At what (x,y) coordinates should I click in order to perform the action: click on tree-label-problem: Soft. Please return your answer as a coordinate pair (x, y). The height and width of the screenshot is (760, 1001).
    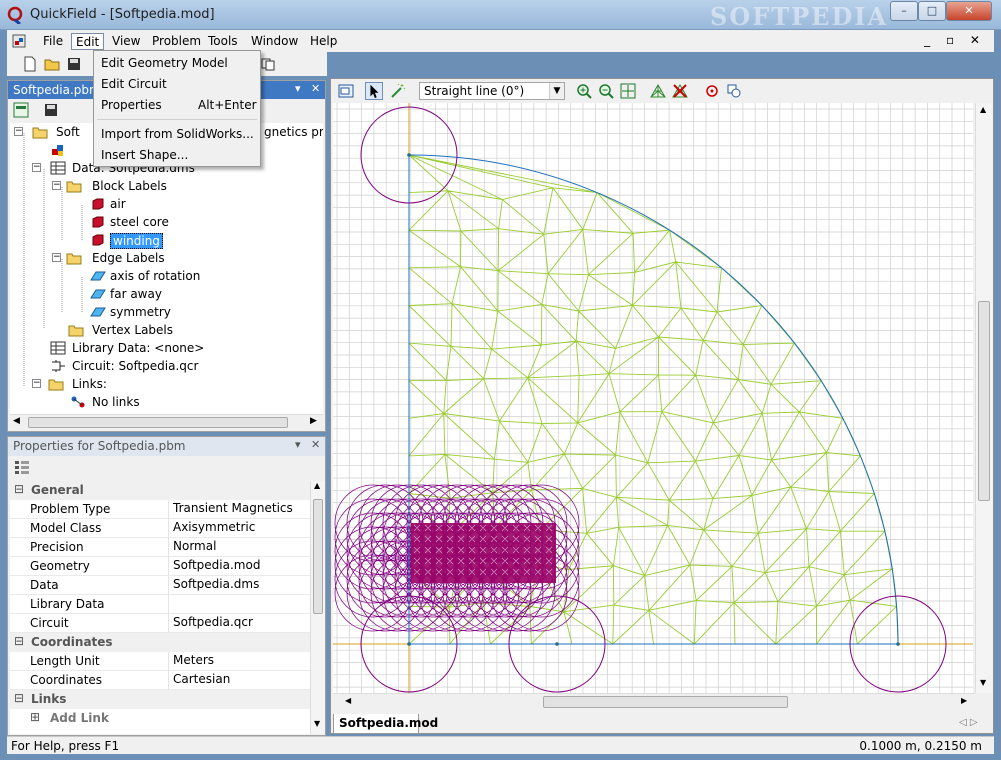
    Looking at the image, I should click on (68, 132).